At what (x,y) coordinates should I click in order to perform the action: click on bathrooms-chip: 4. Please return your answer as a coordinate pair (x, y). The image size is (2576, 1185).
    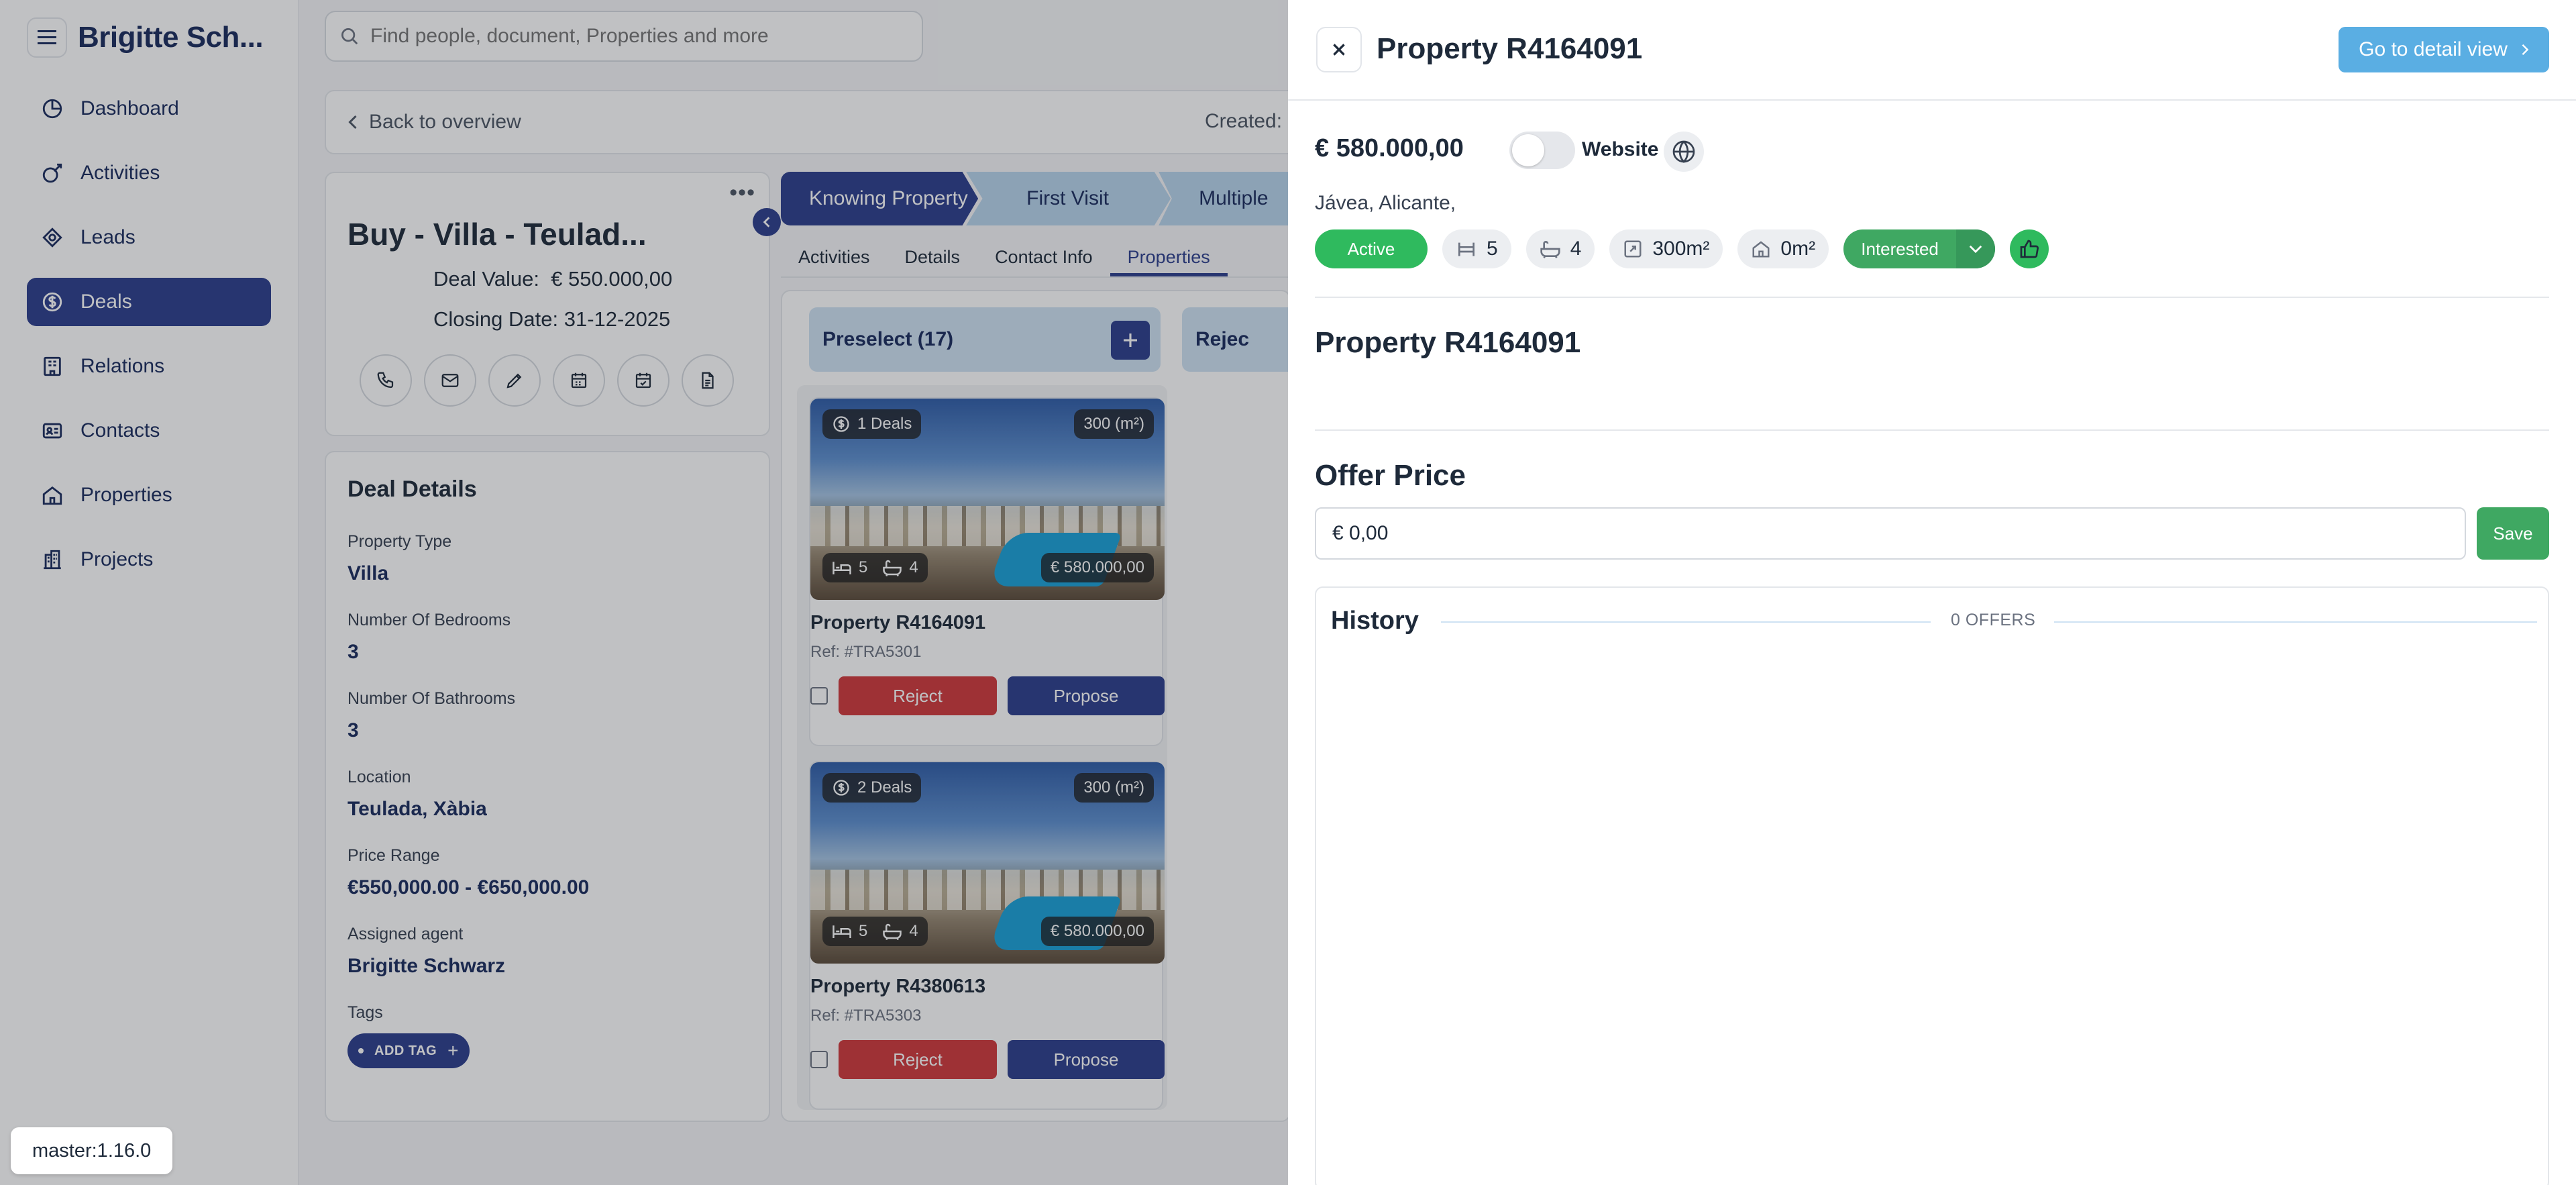
    Looking at the image, I should click on (1560, 248).